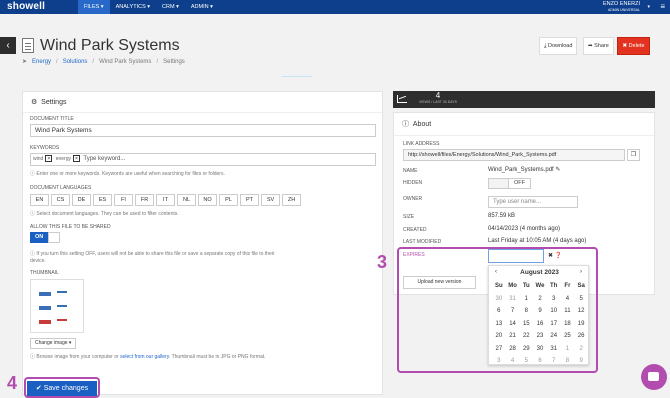  What do you see at coordinates (45, 237) in the screenshot?
I see `share-toggle: ON` at bounding box center [45, 237].